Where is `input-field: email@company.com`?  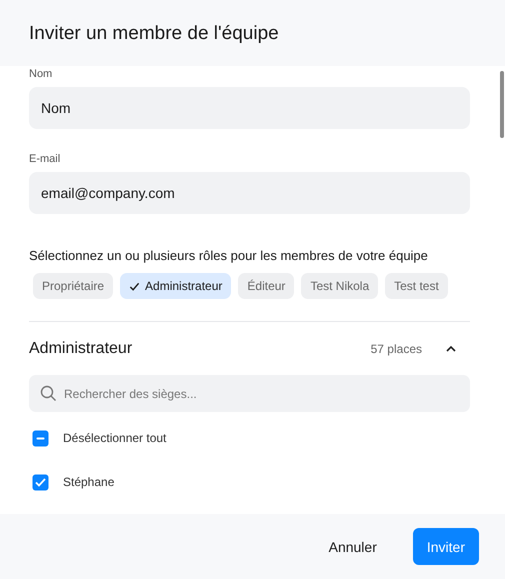 input-field: email@company.com is located at coordinates (249, 193).